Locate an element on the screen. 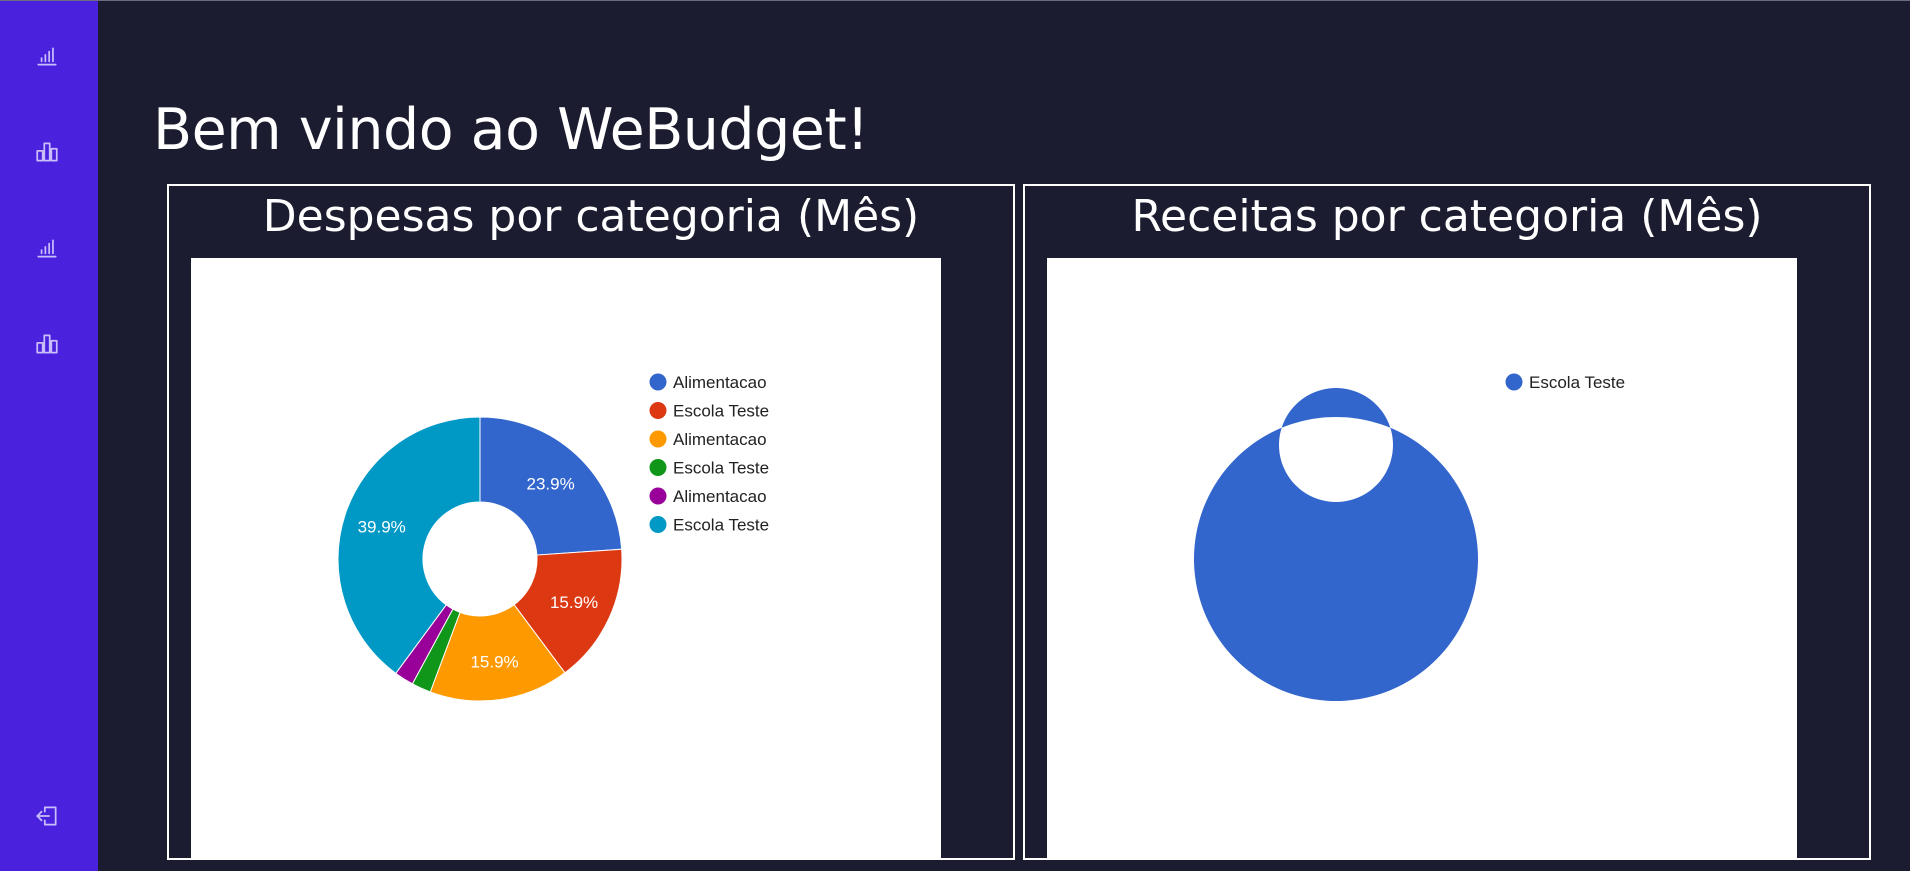  sidebar-item-reports is located at coordinates (47, 248).